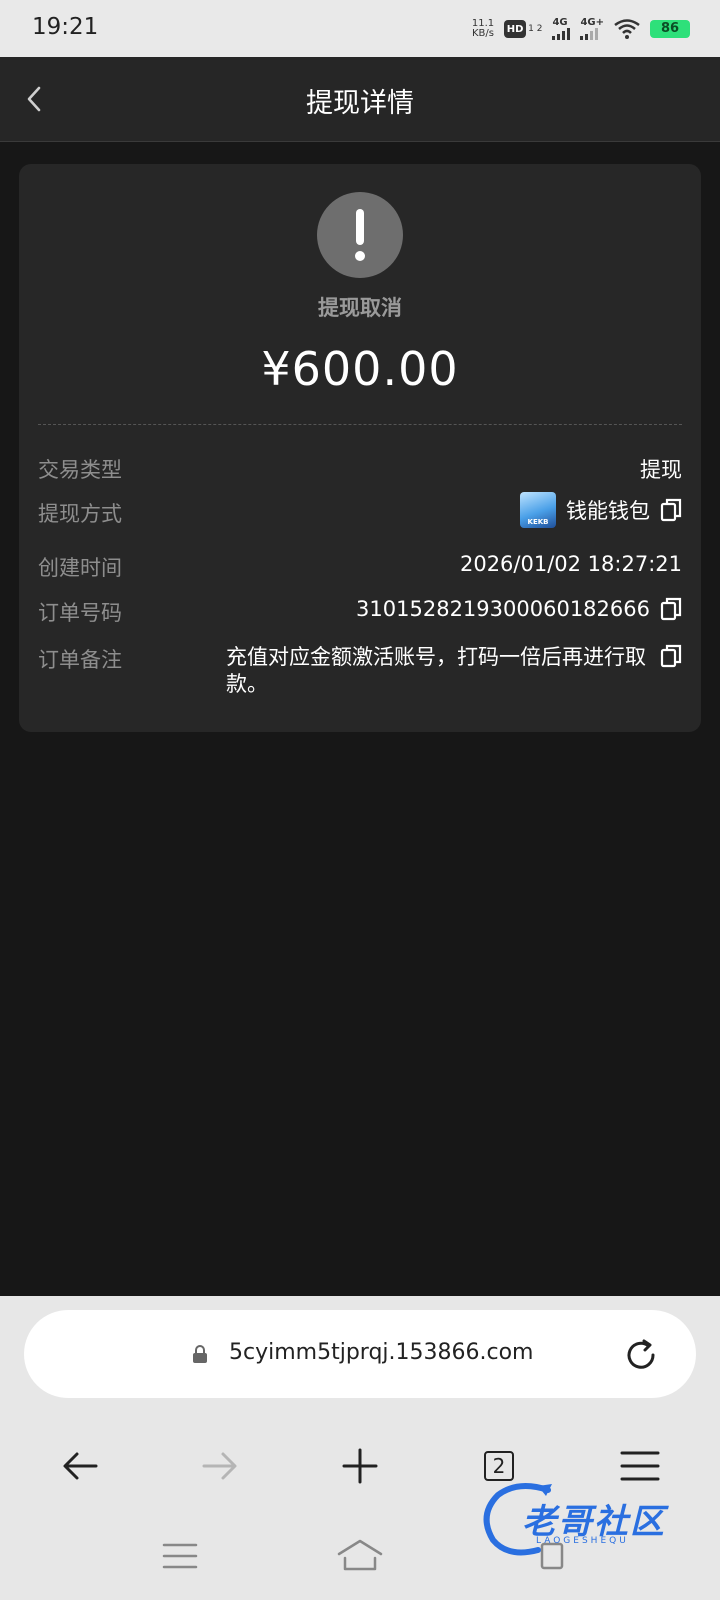  Describe the element at coordinates (360, 424) in the screenshot. I see `dashed-divider` at that location.